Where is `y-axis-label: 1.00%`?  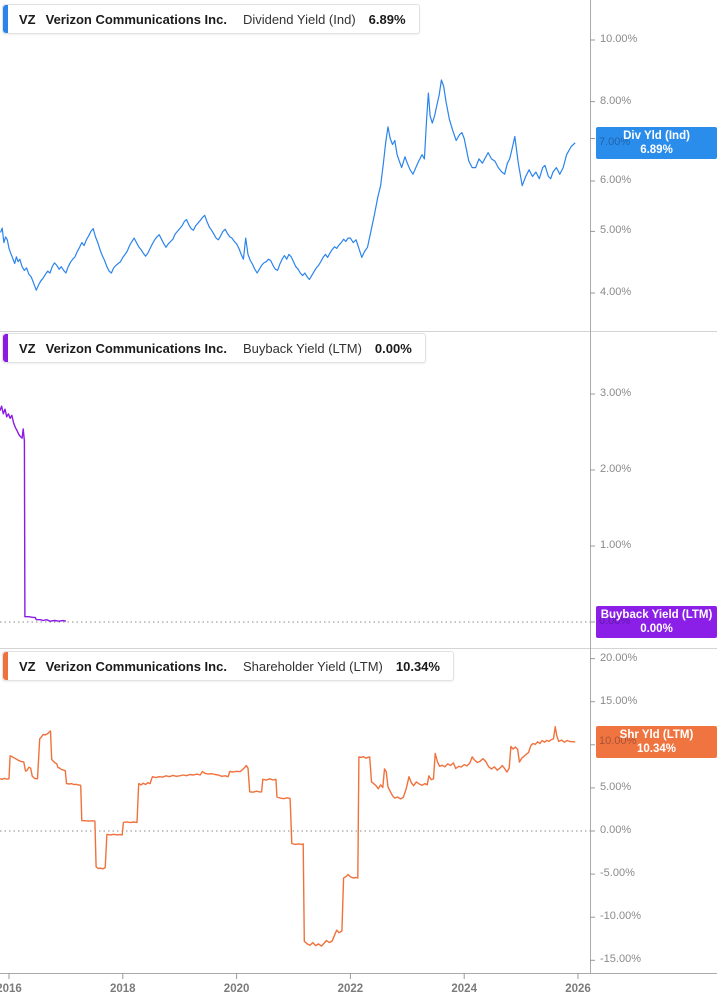 y-axis-label: 1.00% is located at coordinates (616, 545).